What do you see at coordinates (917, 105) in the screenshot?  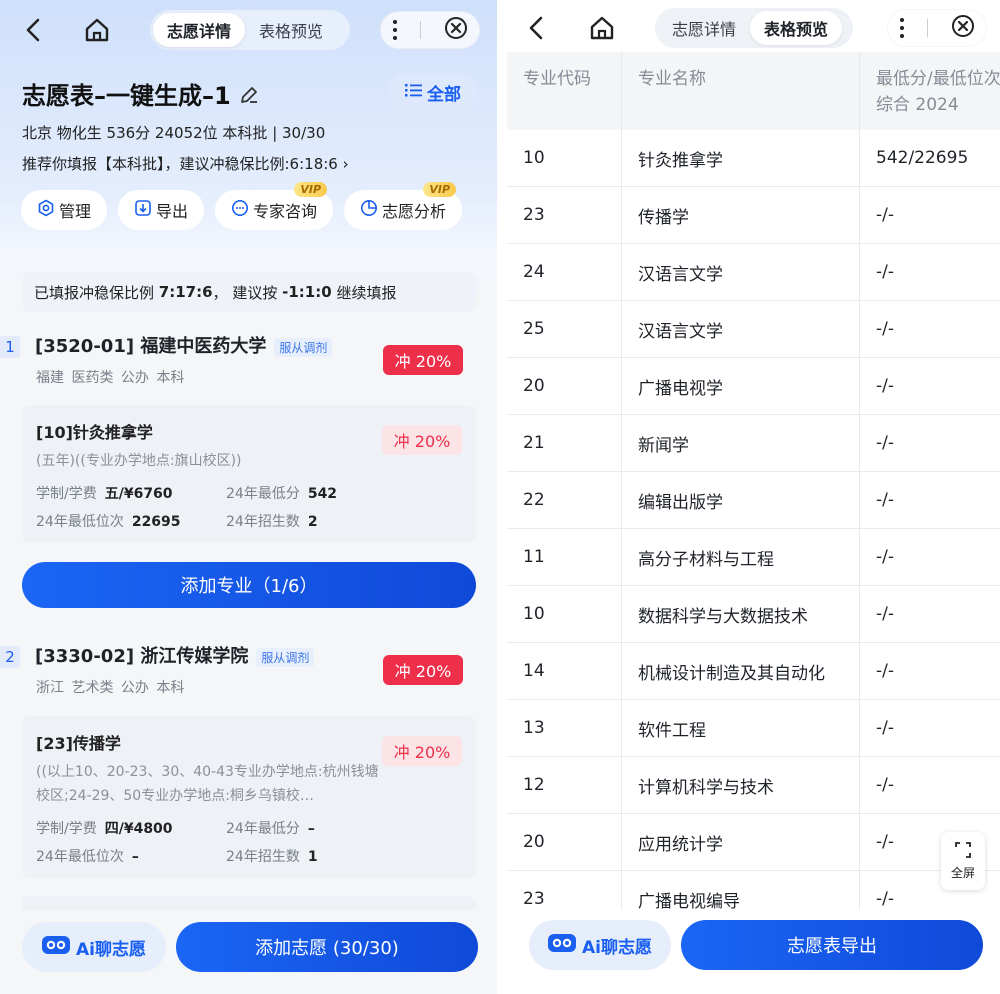 I see `col-header-score-line2: 综合 2024` at bounding box center [917, 105].